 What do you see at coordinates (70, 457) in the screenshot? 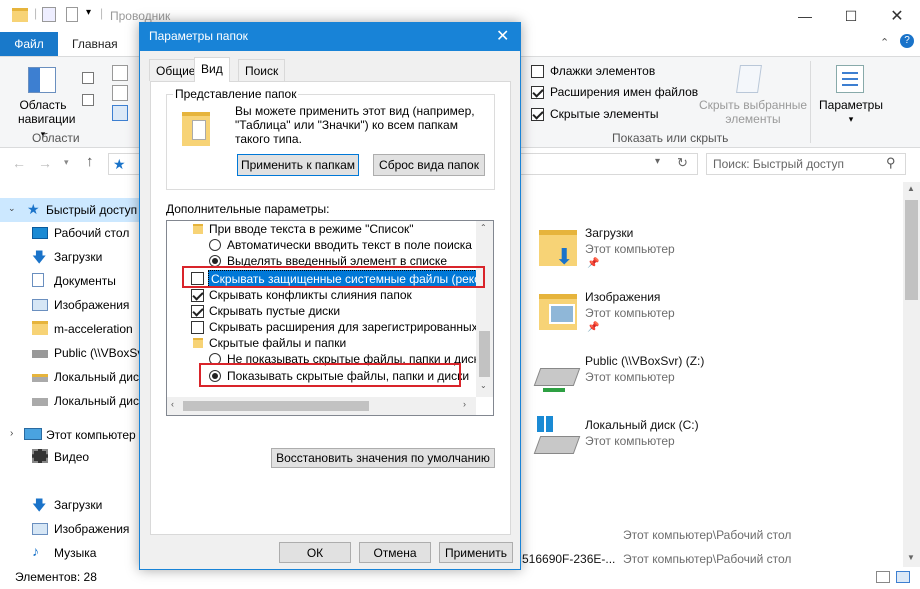
I see `nav-item-videos: Видео` at bounding box center [70, 457].